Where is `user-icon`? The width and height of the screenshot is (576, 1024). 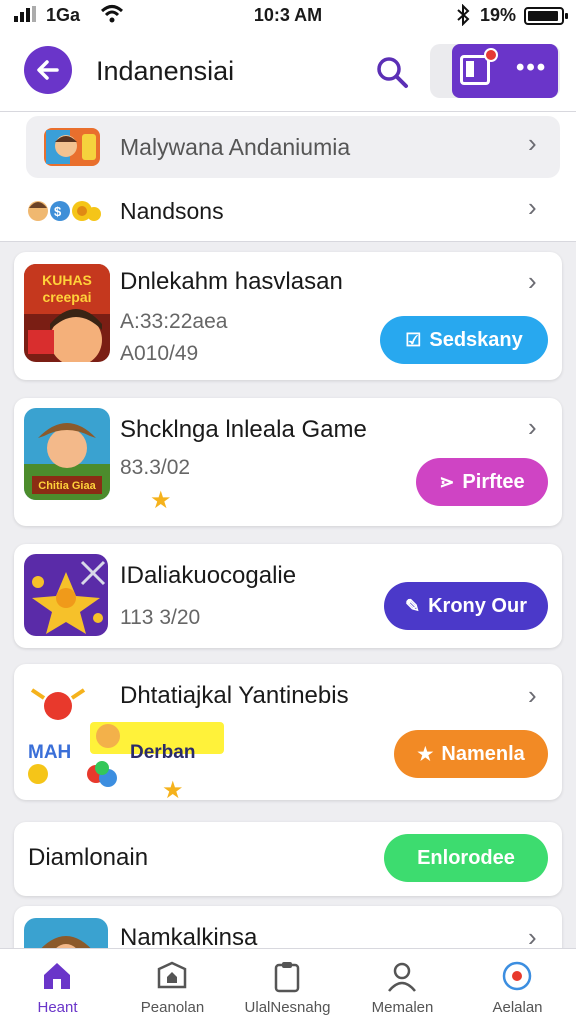
user-icon is located at coordinates (402, 977).